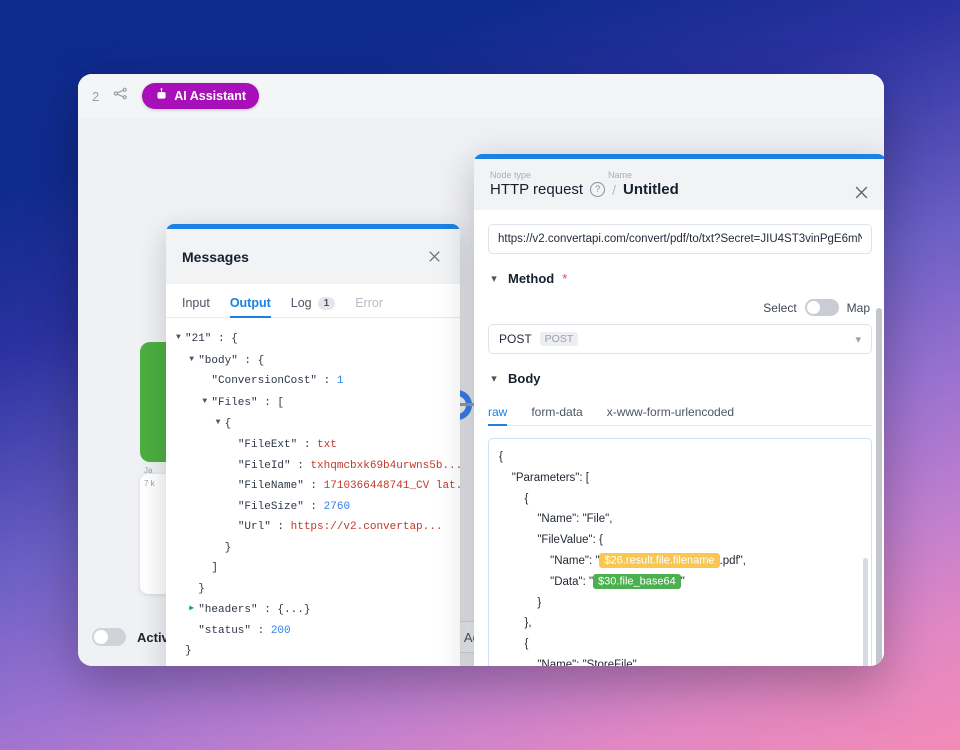 This screenshot has height=750, width=960. What do you see at coordinates (109, 637) in the screenshot?
I see `workflow-active-toggle` at bounding box center [109, 637].